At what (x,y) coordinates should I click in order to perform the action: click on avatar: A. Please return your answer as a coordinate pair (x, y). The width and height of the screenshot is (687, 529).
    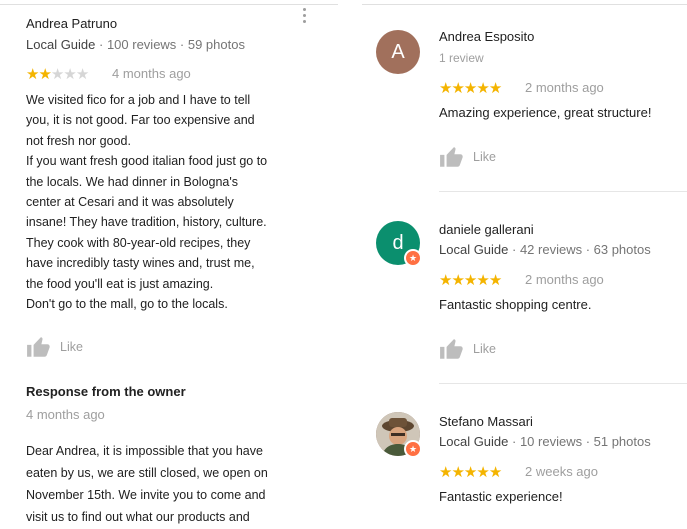
    Looking at the image, I should click on (398, 52).